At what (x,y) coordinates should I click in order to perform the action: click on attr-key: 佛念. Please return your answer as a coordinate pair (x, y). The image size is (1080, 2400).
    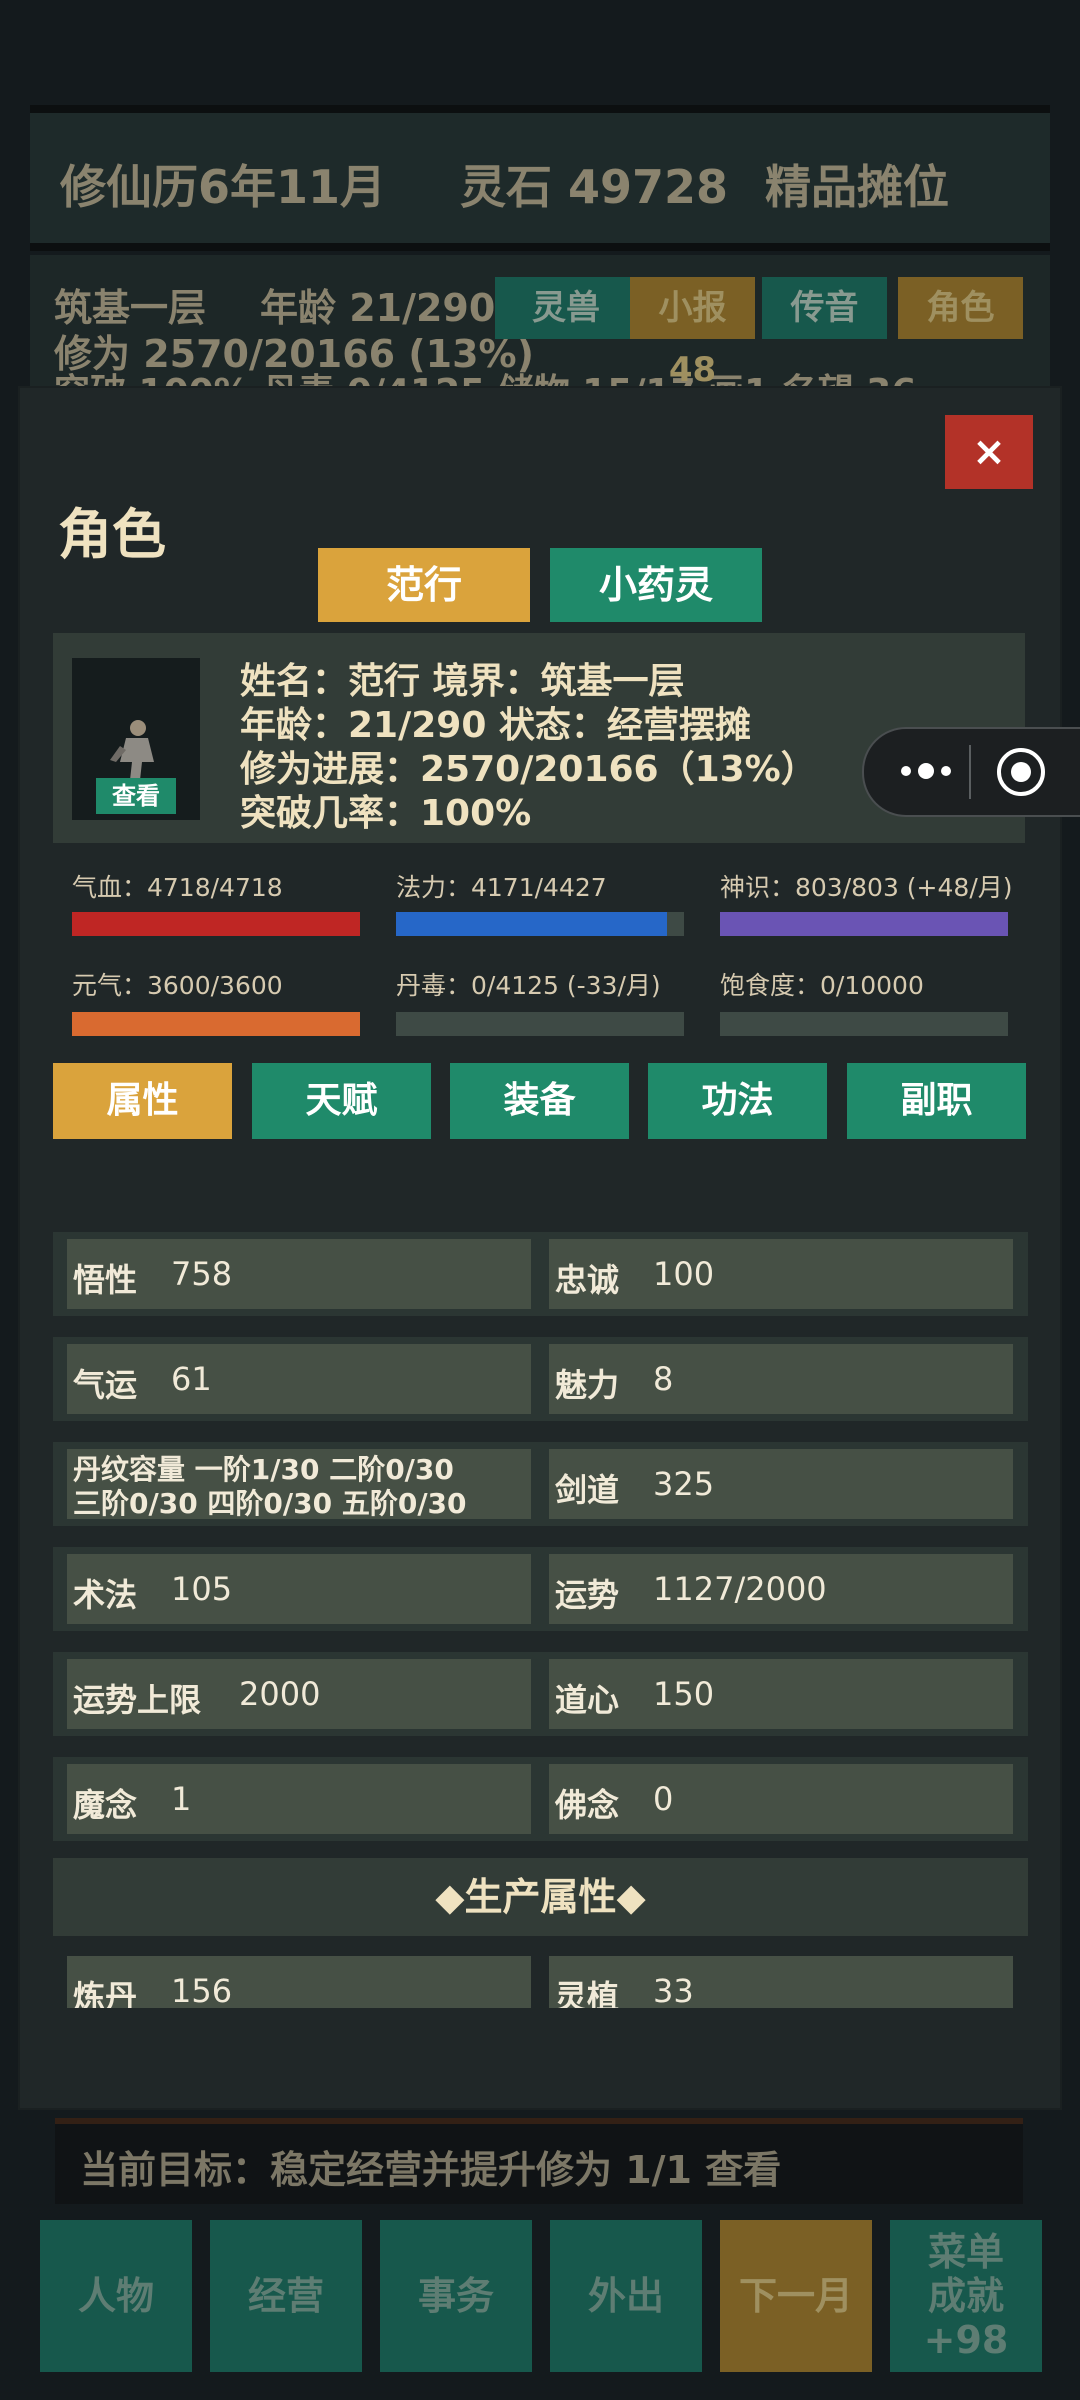
    Looking at the image, I should click on (587, 1805).